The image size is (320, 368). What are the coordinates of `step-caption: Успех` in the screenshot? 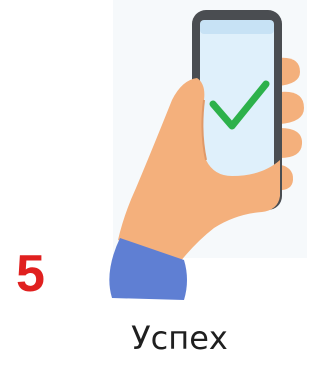 It's located at (179, 338).